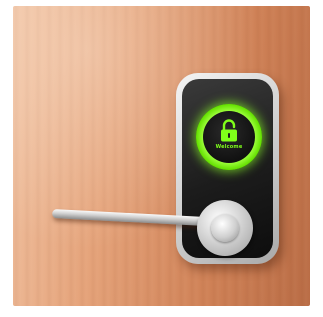 The image size is (323, 317). I want to click on welcome-text: Welcome, so click(229, 147).